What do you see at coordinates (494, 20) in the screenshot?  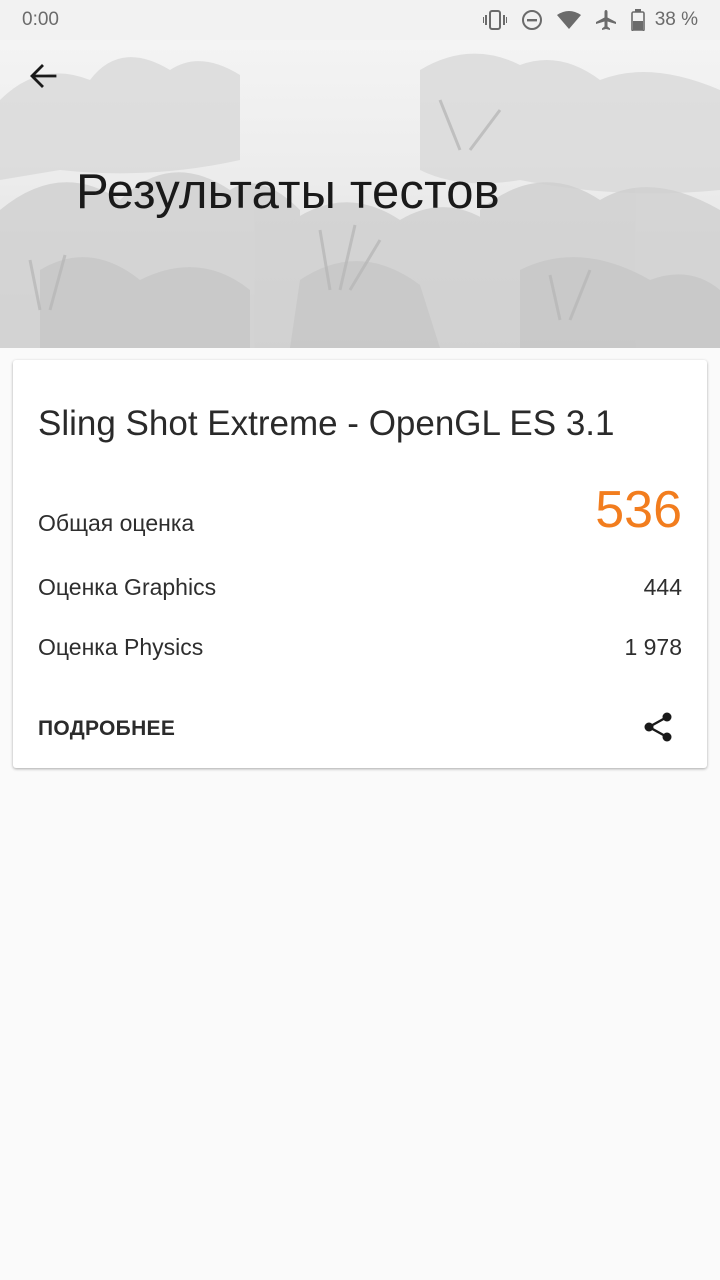 I see `vibrate-icon` at bounding box center [494, 20].